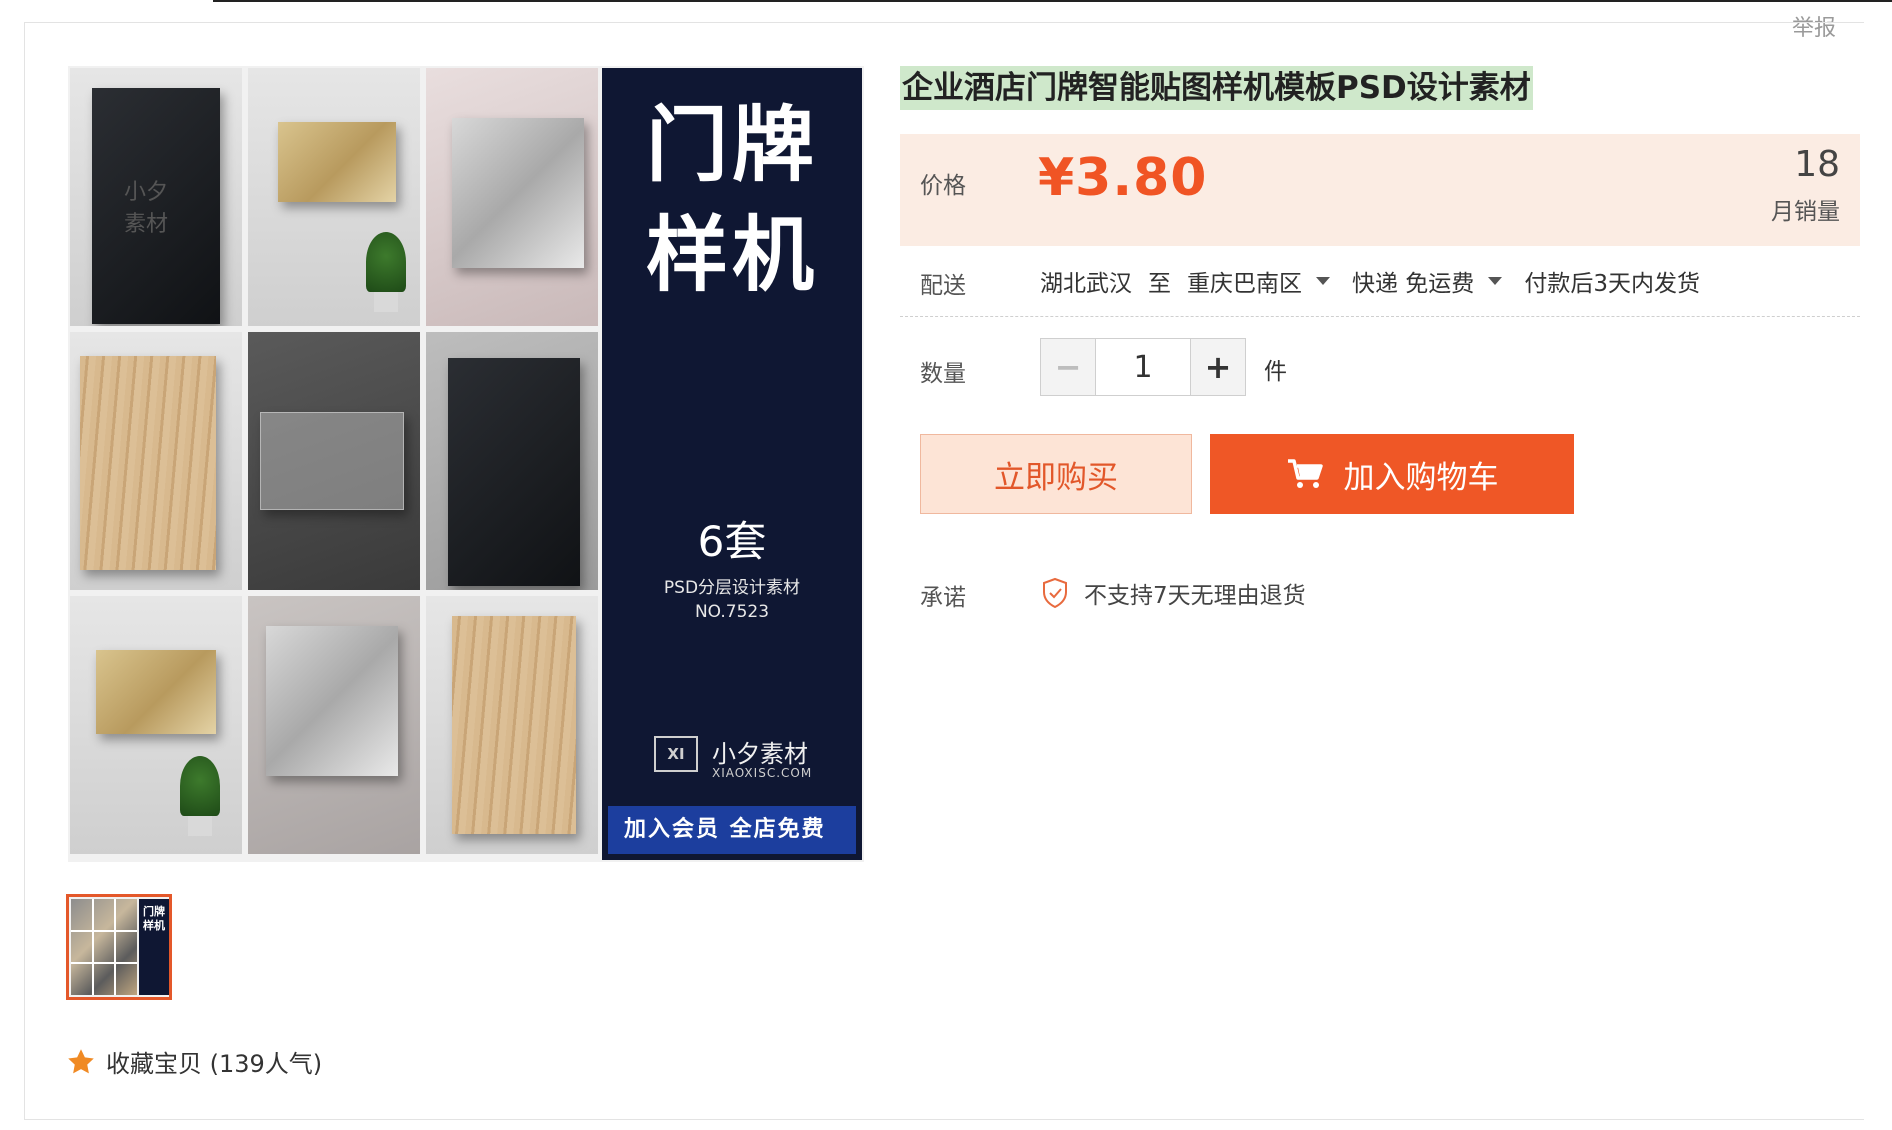 The height and width of the screenshot is (1130, 1892). I want to click on top-divider, so click(1052, 1).